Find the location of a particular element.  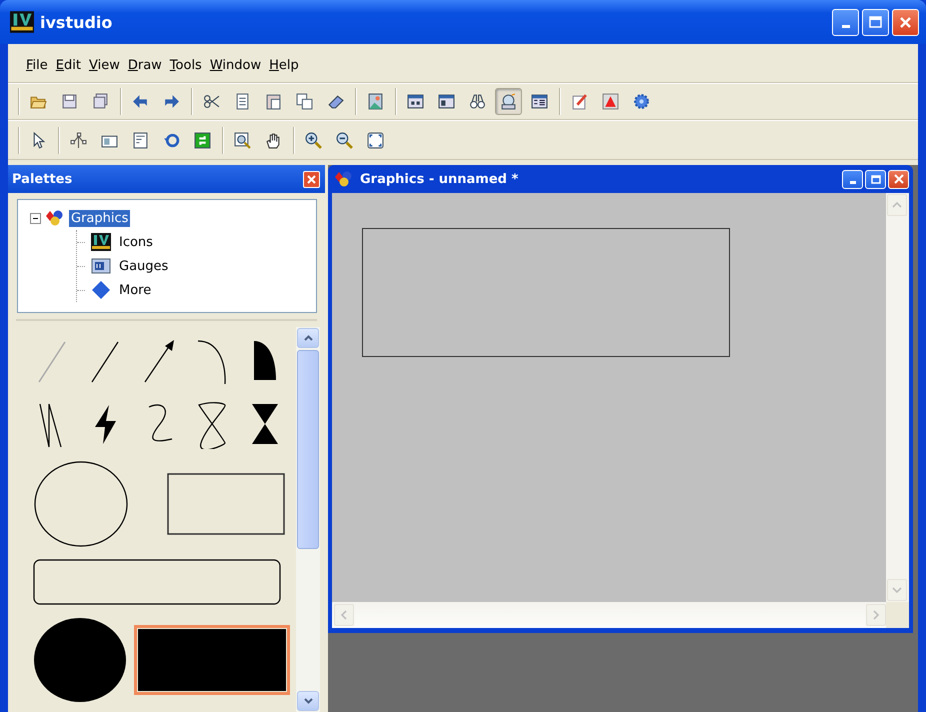

tree-item: Icons is located at coordinates (136, 242).